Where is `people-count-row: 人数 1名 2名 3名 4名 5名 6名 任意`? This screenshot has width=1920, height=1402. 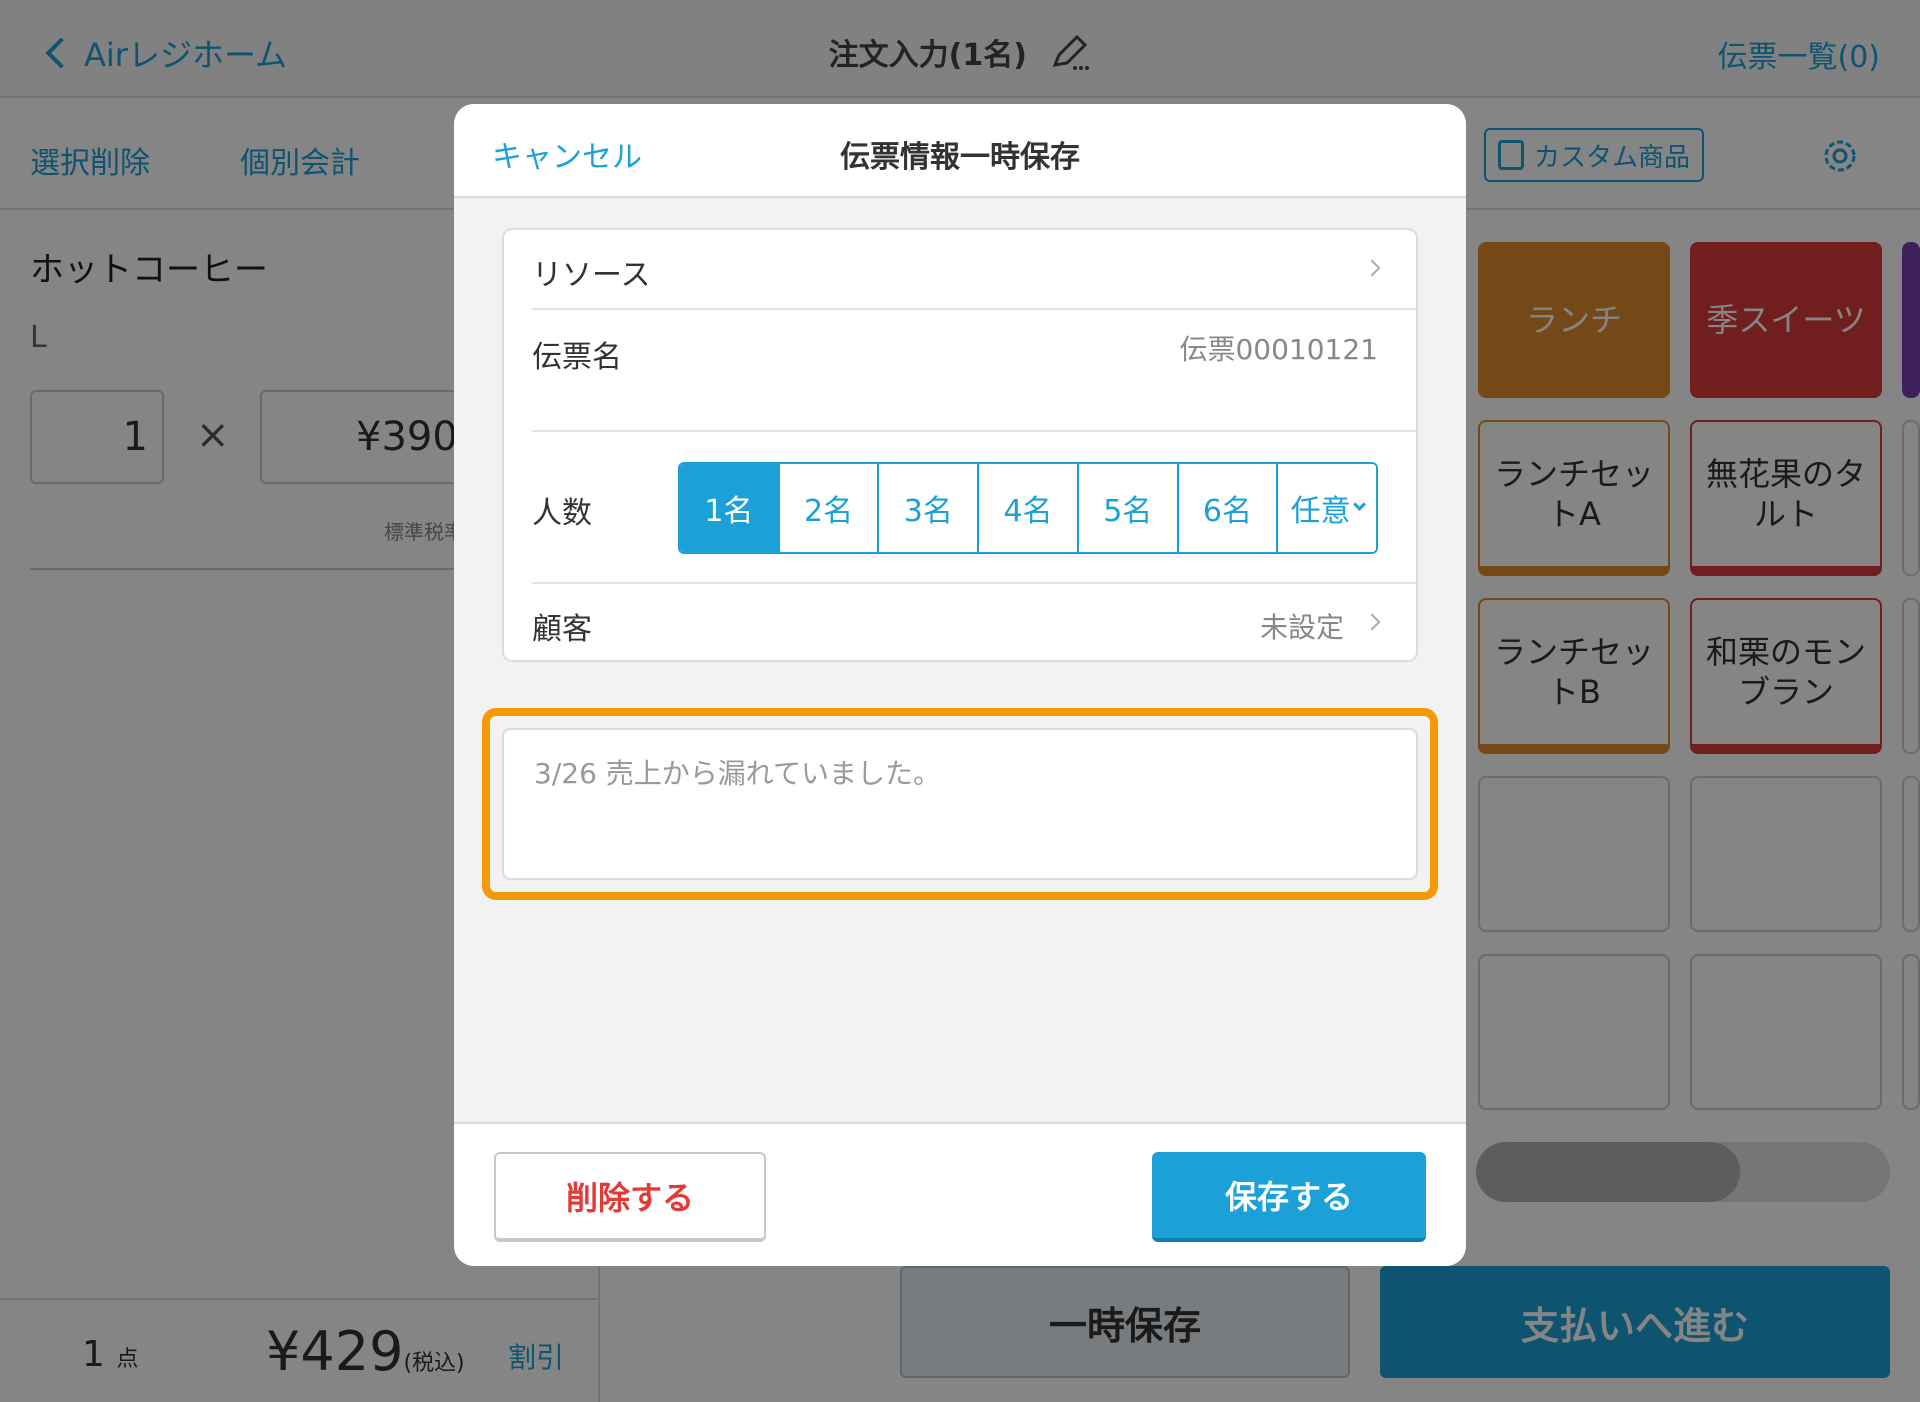 people-count-row: 人数 1名 2名 3名 4名 5名 6名 任意 is located at coordinates (960, 508).